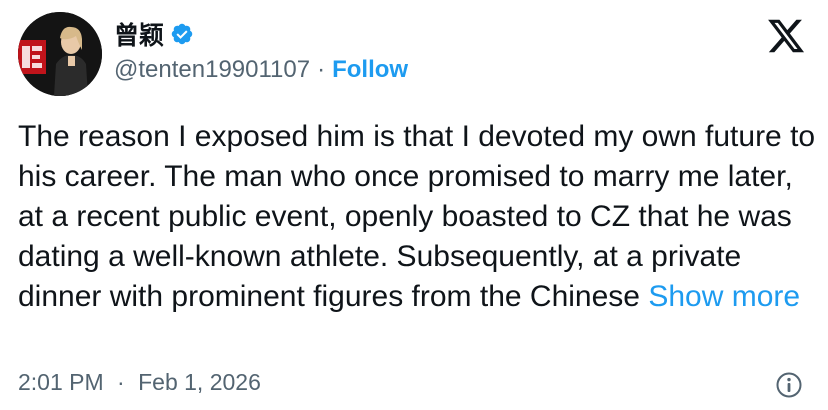 The image size is (828, 410). What do you see at coordinates (786, 36) in the screenshot?
I see `x-logo-icon` at bounding box center [786, 36].